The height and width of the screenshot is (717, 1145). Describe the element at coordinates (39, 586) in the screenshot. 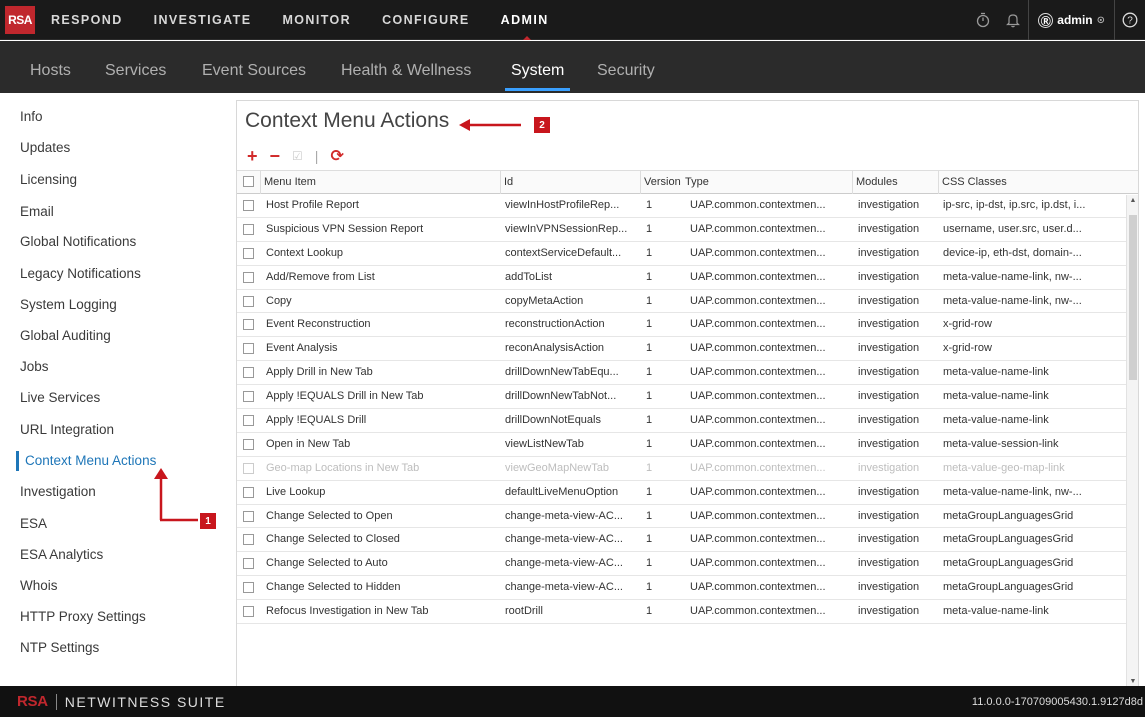

I see `sidebar-item-whois: Whois` at that location.